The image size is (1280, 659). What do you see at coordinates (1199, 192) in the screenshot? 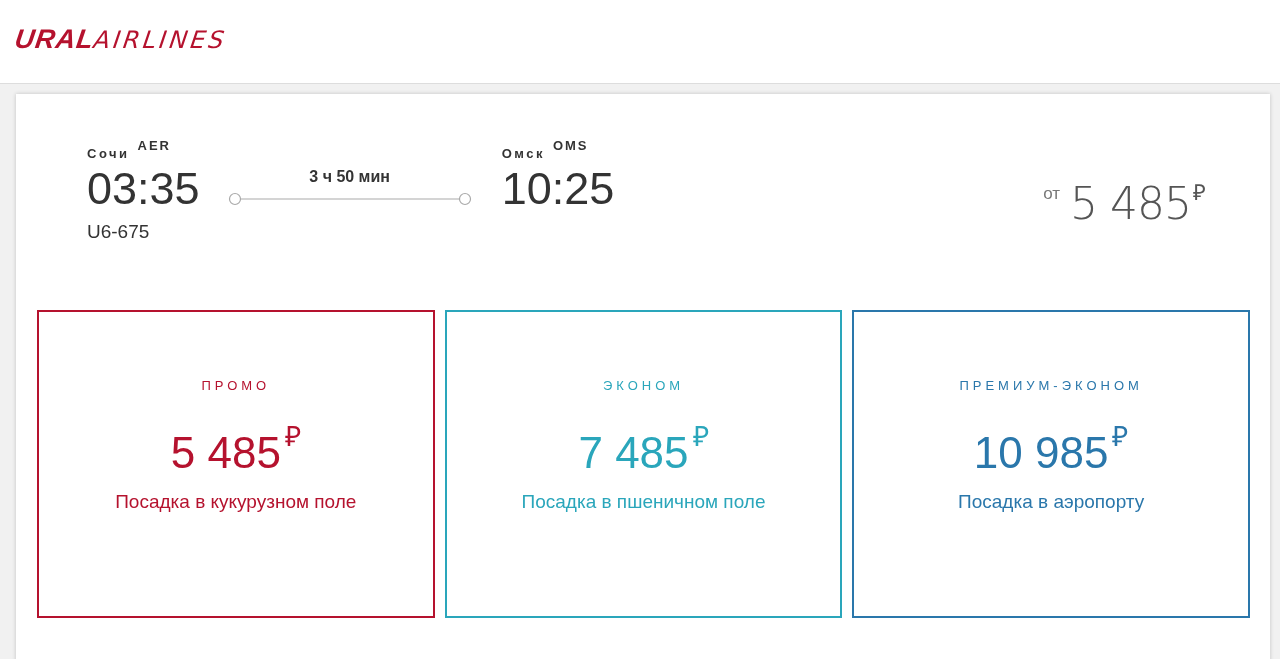
I see `currency-sign: ₽` at bounding box center [1199, 192].